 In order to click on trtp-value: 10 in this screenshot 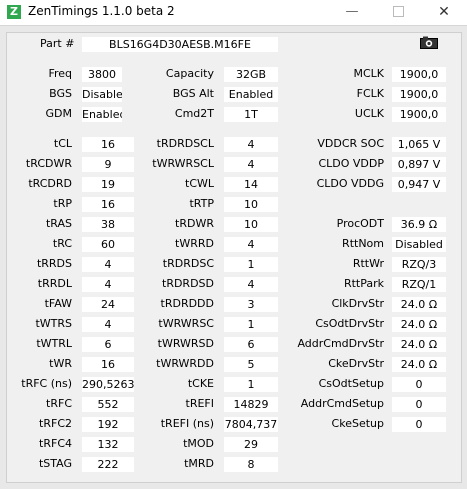, I will do `click(251, 204)`.